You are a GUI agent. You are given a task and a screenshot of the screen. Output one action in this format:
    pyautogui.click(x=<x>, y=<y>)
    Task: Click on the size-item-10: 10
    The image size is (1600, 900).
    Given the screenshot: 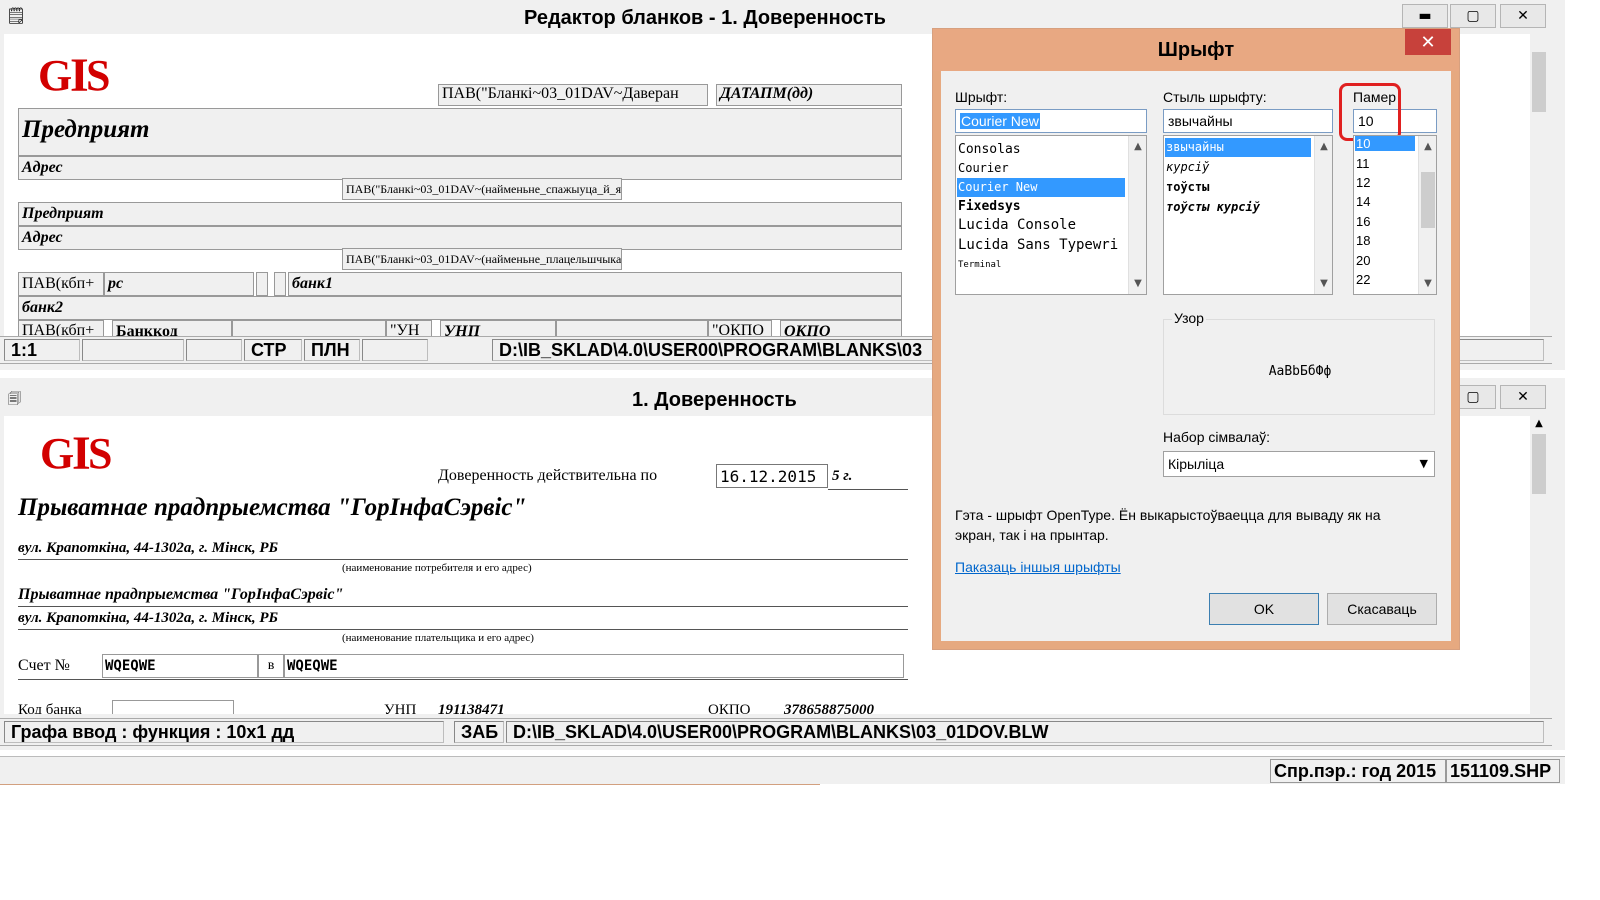 What is the action you would take?
    pyautogui.click(x=1385, y=143)
    